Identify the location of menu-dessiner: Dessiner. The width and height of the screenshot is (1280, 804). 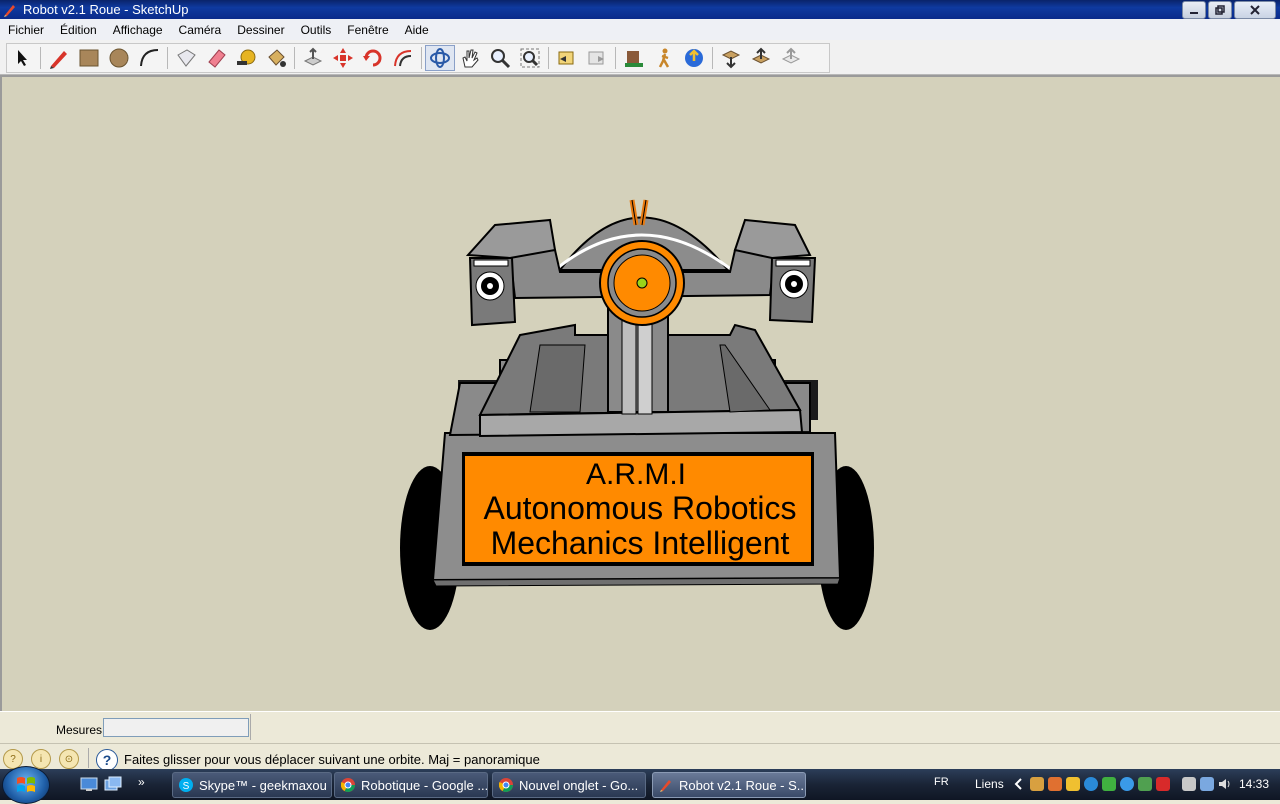
(260, 30).